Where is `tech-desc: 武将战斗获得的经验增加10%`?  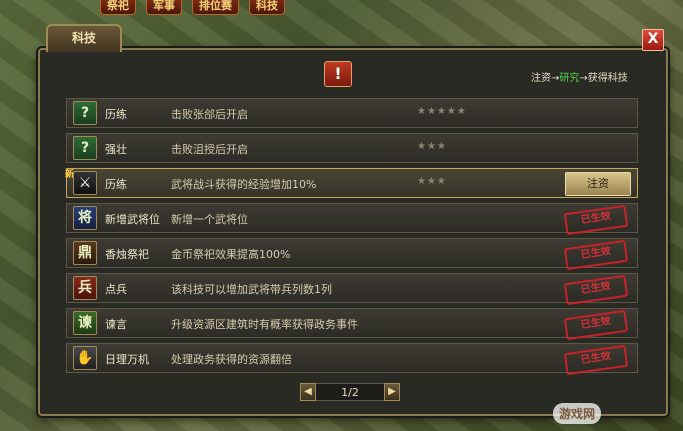 tech-desc: 武将战斗获得的经验增加10% is located at coordinates (244, 184).